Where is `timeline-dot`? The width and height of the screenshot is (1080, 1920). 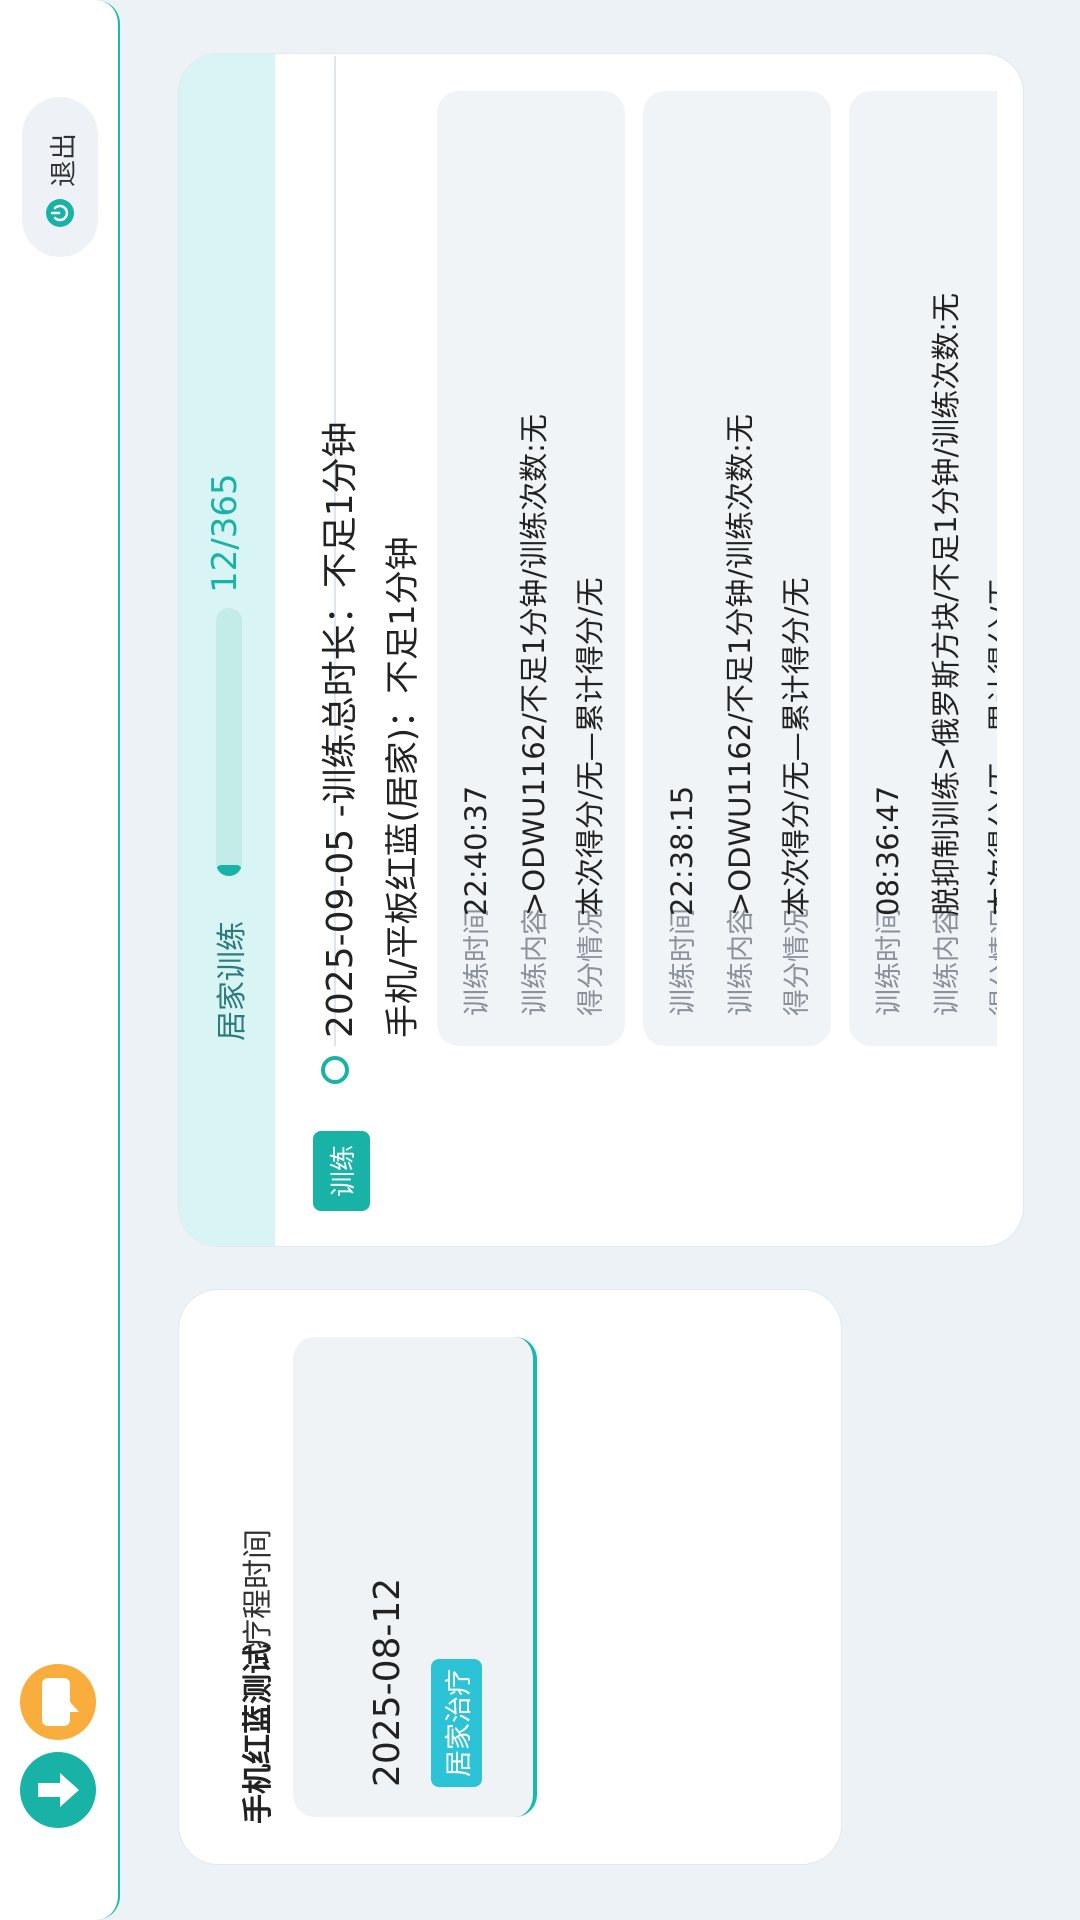 timeline-dot is located at coordinates (335, 1070).